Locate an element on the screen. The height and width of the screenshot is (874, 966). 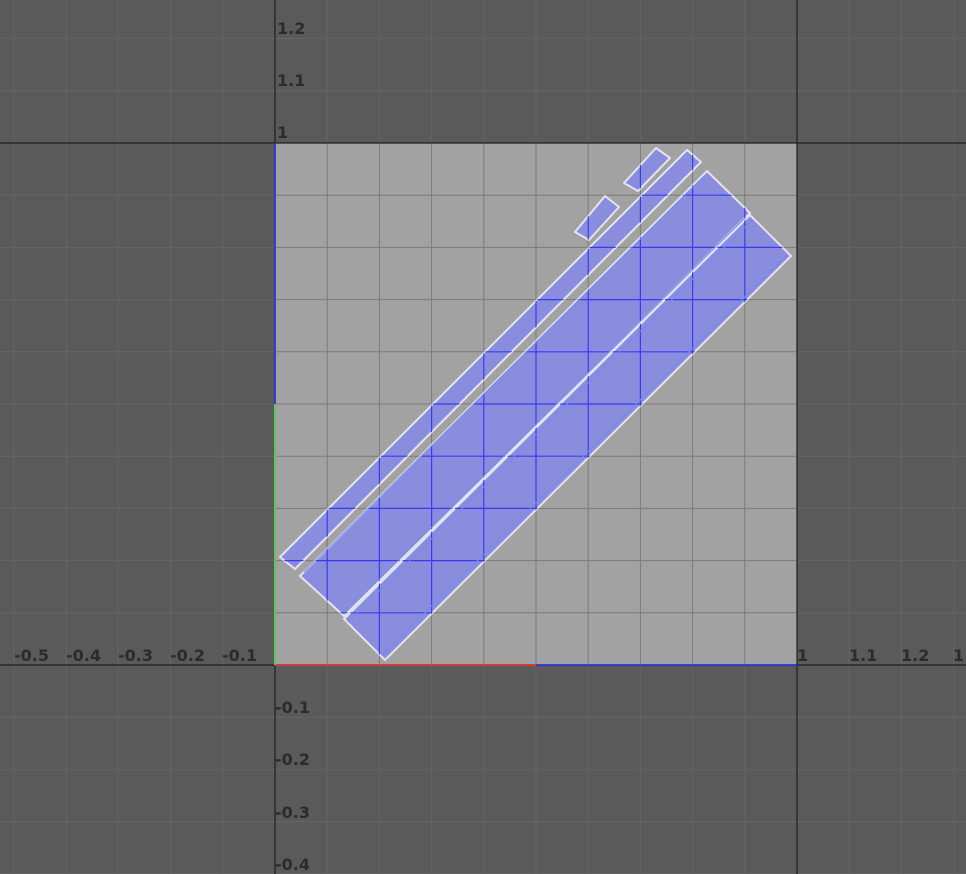
y-tick-label: -0.4 is located at coordinates (292, 864).